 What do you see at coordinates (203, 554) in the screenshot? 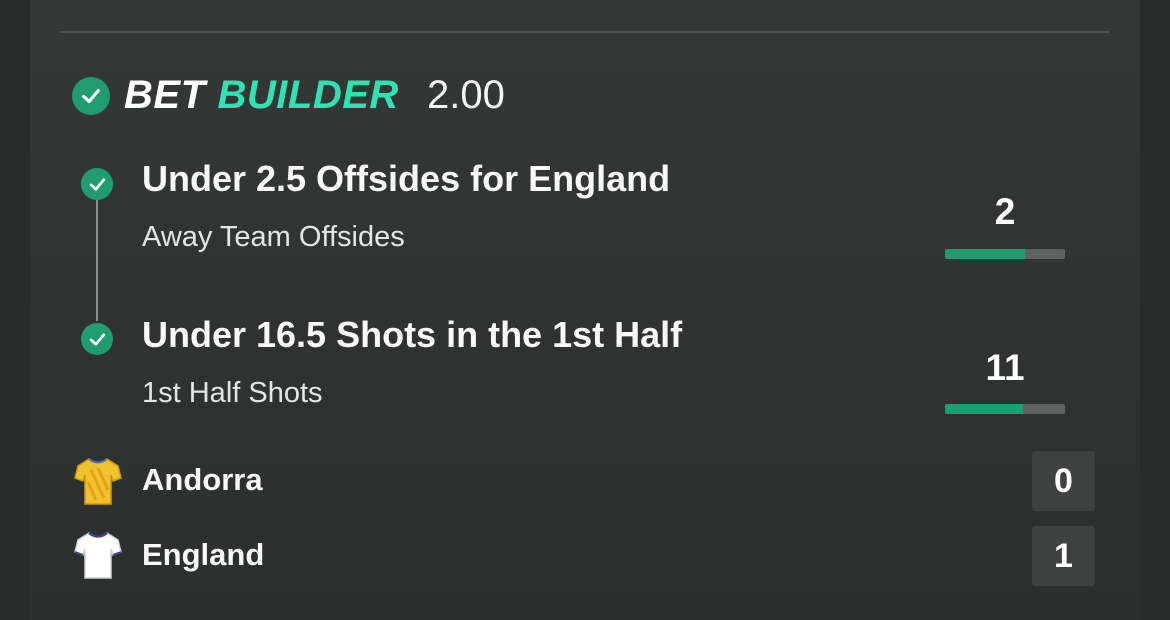
I see `team-name: England` at bounding box center [203, 554].